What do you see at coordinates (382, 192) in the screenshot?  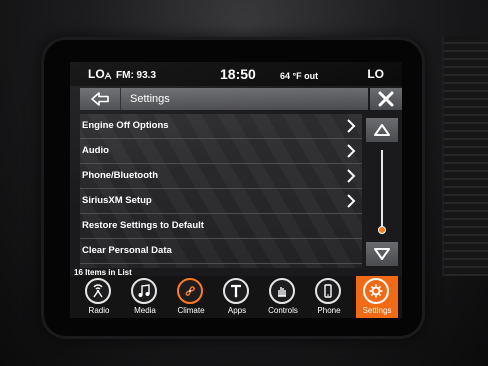 I see `scrollbar-track` at bounding box center [382, 192].